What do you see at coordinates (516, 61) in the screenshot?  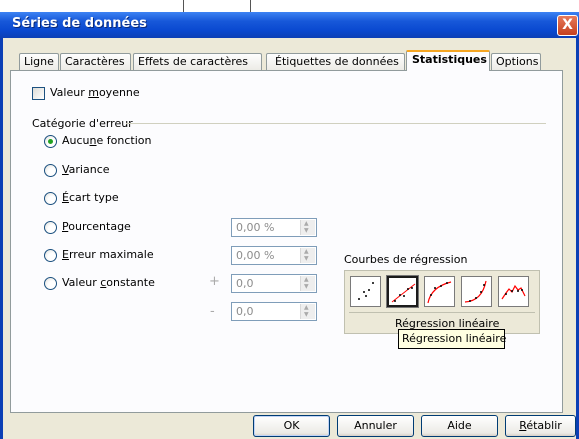 I see `tab-options: Options` at bounding box center [516, 61].